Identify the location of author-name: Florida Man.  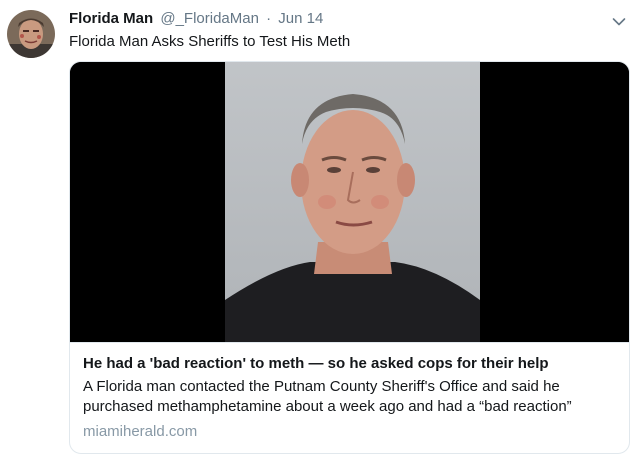
(111, 18).